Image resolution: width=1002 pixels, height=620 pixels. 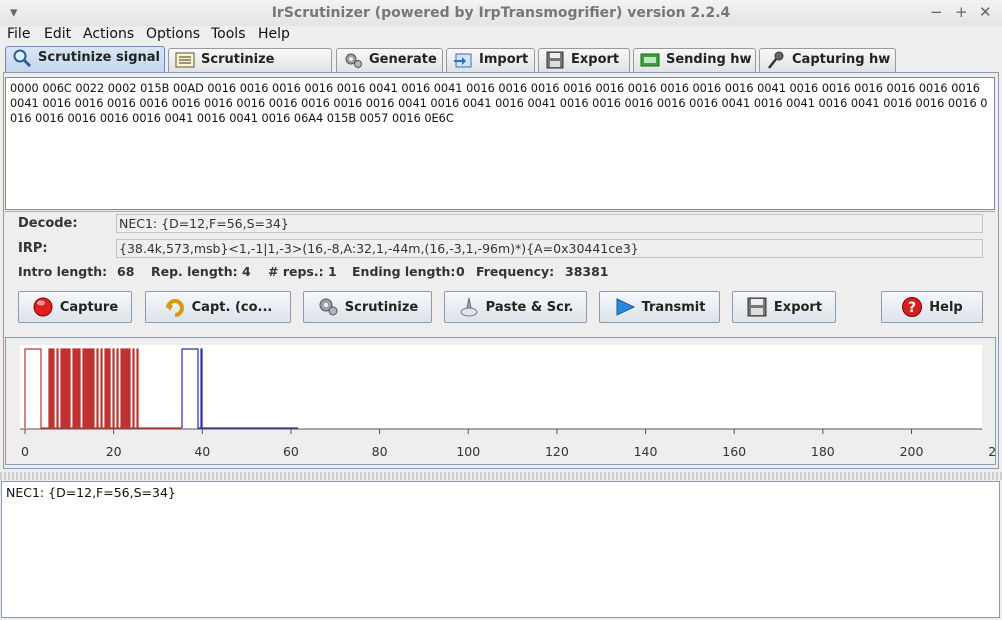 I want to click on reps-value: 1, so click(x=332, y=271).